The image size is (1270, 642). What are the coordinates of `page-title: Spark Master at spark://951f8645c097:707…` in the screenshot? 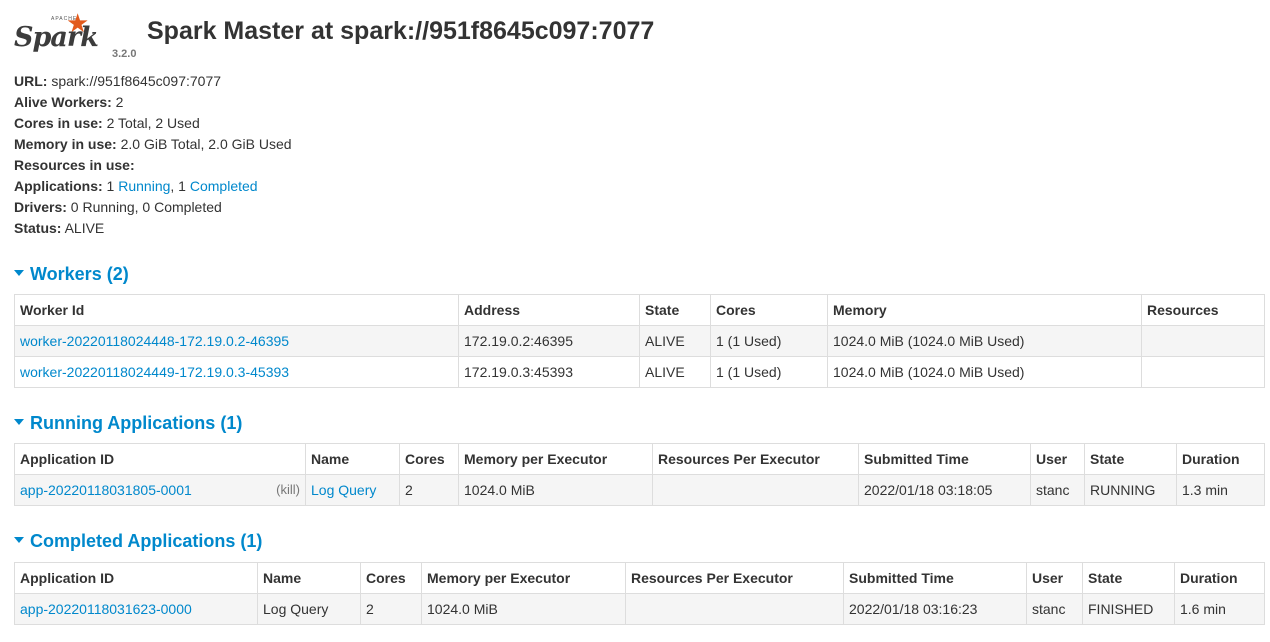 It's located at (401, 31).